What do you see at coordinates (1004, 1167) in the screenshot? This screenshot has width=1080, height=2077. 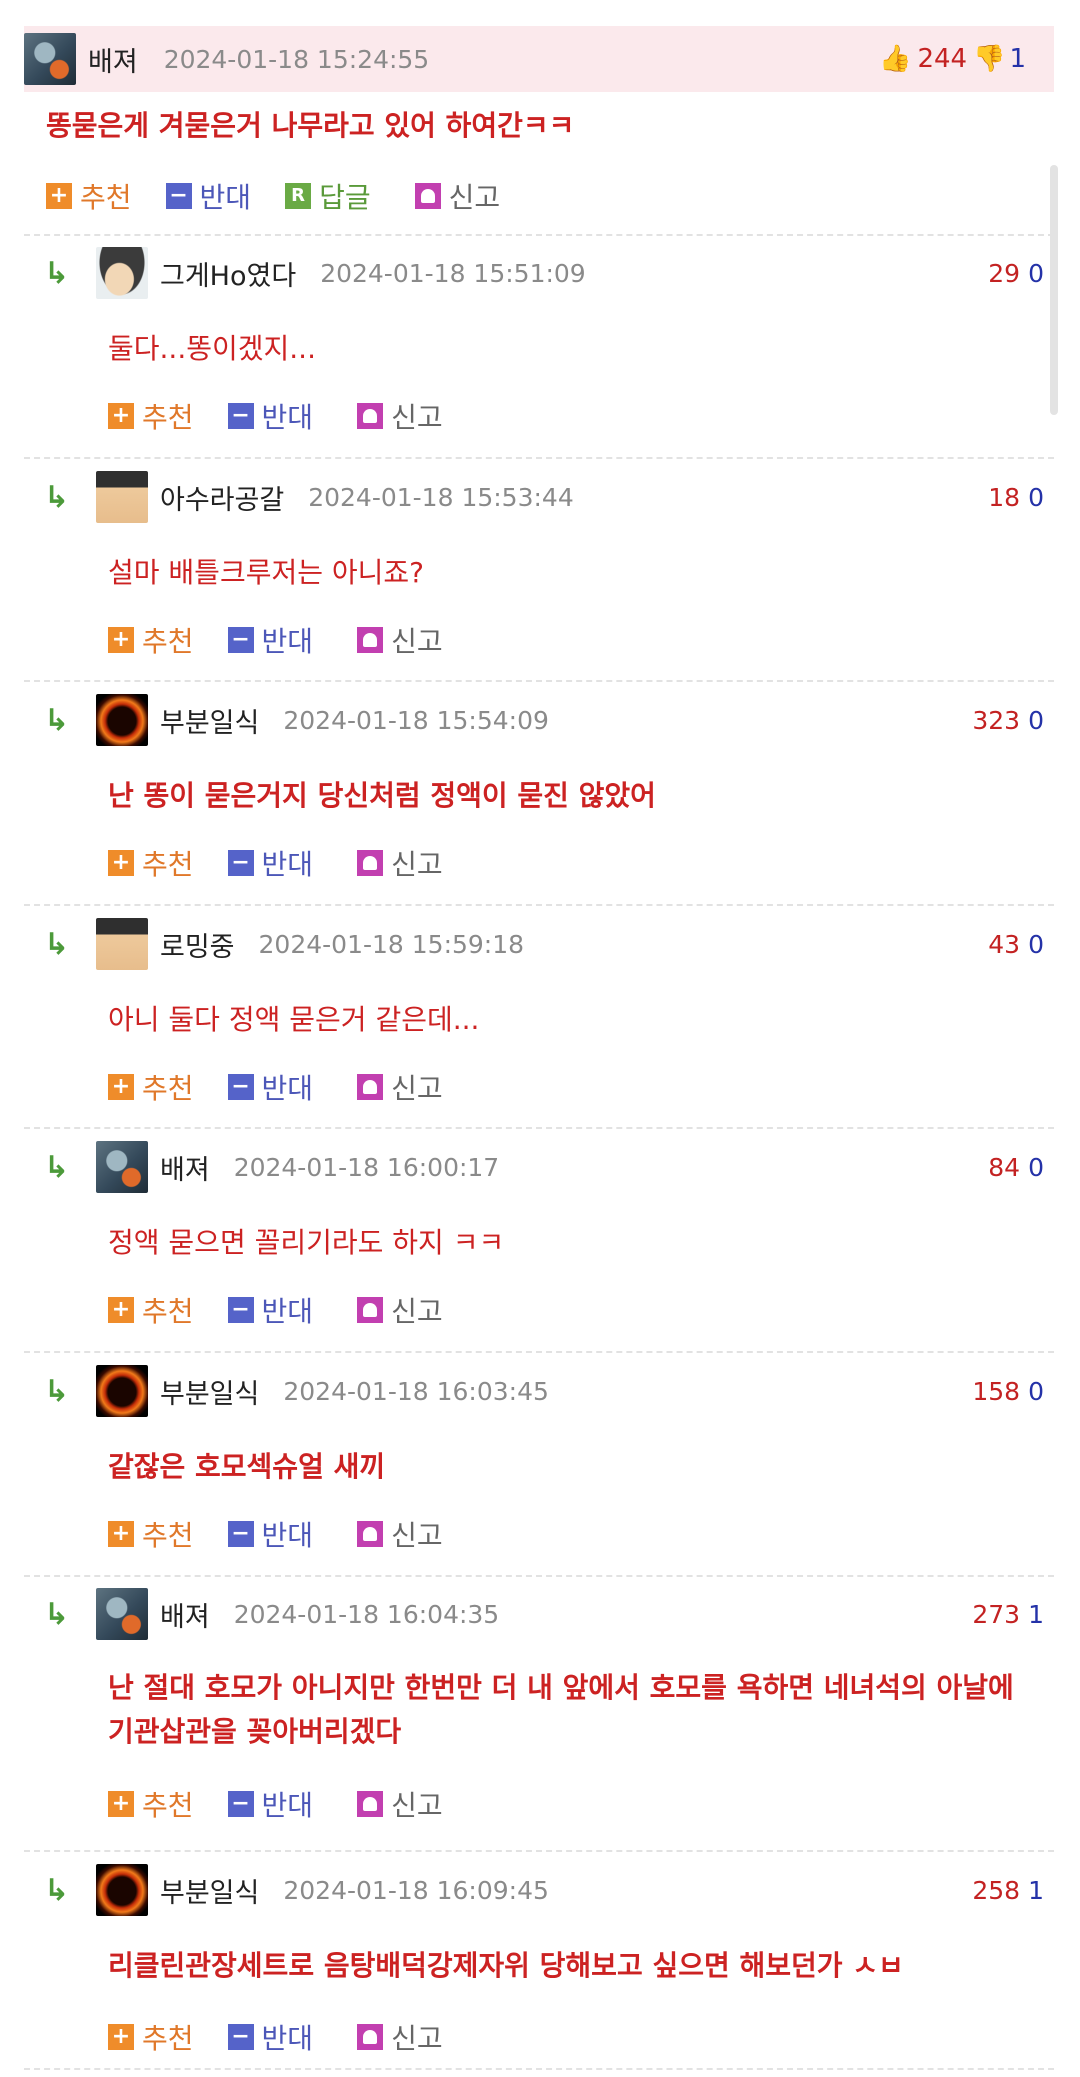 I see `upvote-count: 84` at bounding box center [1004, 1167].